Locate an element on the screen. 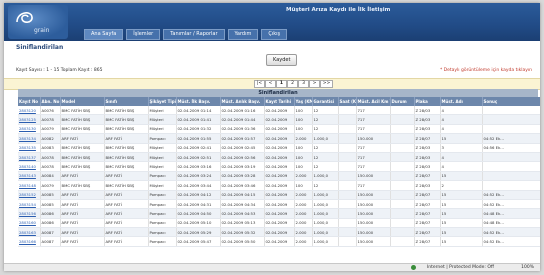 This screenshot has width=544, height=275. record-link: 2803125 is located at coordinates (29, 119).